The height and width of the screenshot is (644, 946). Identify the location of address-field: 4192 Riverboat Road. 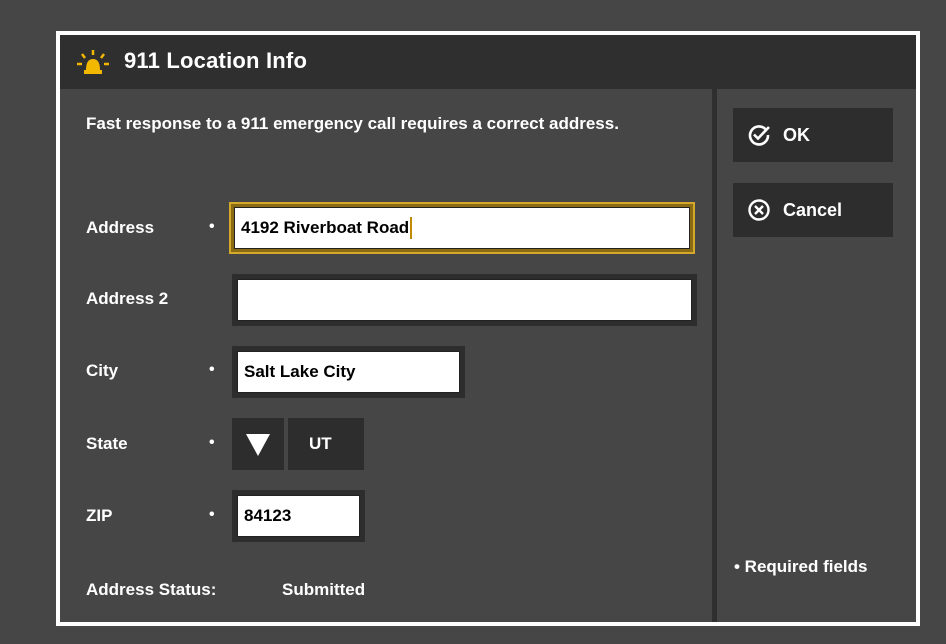
(462, 228).